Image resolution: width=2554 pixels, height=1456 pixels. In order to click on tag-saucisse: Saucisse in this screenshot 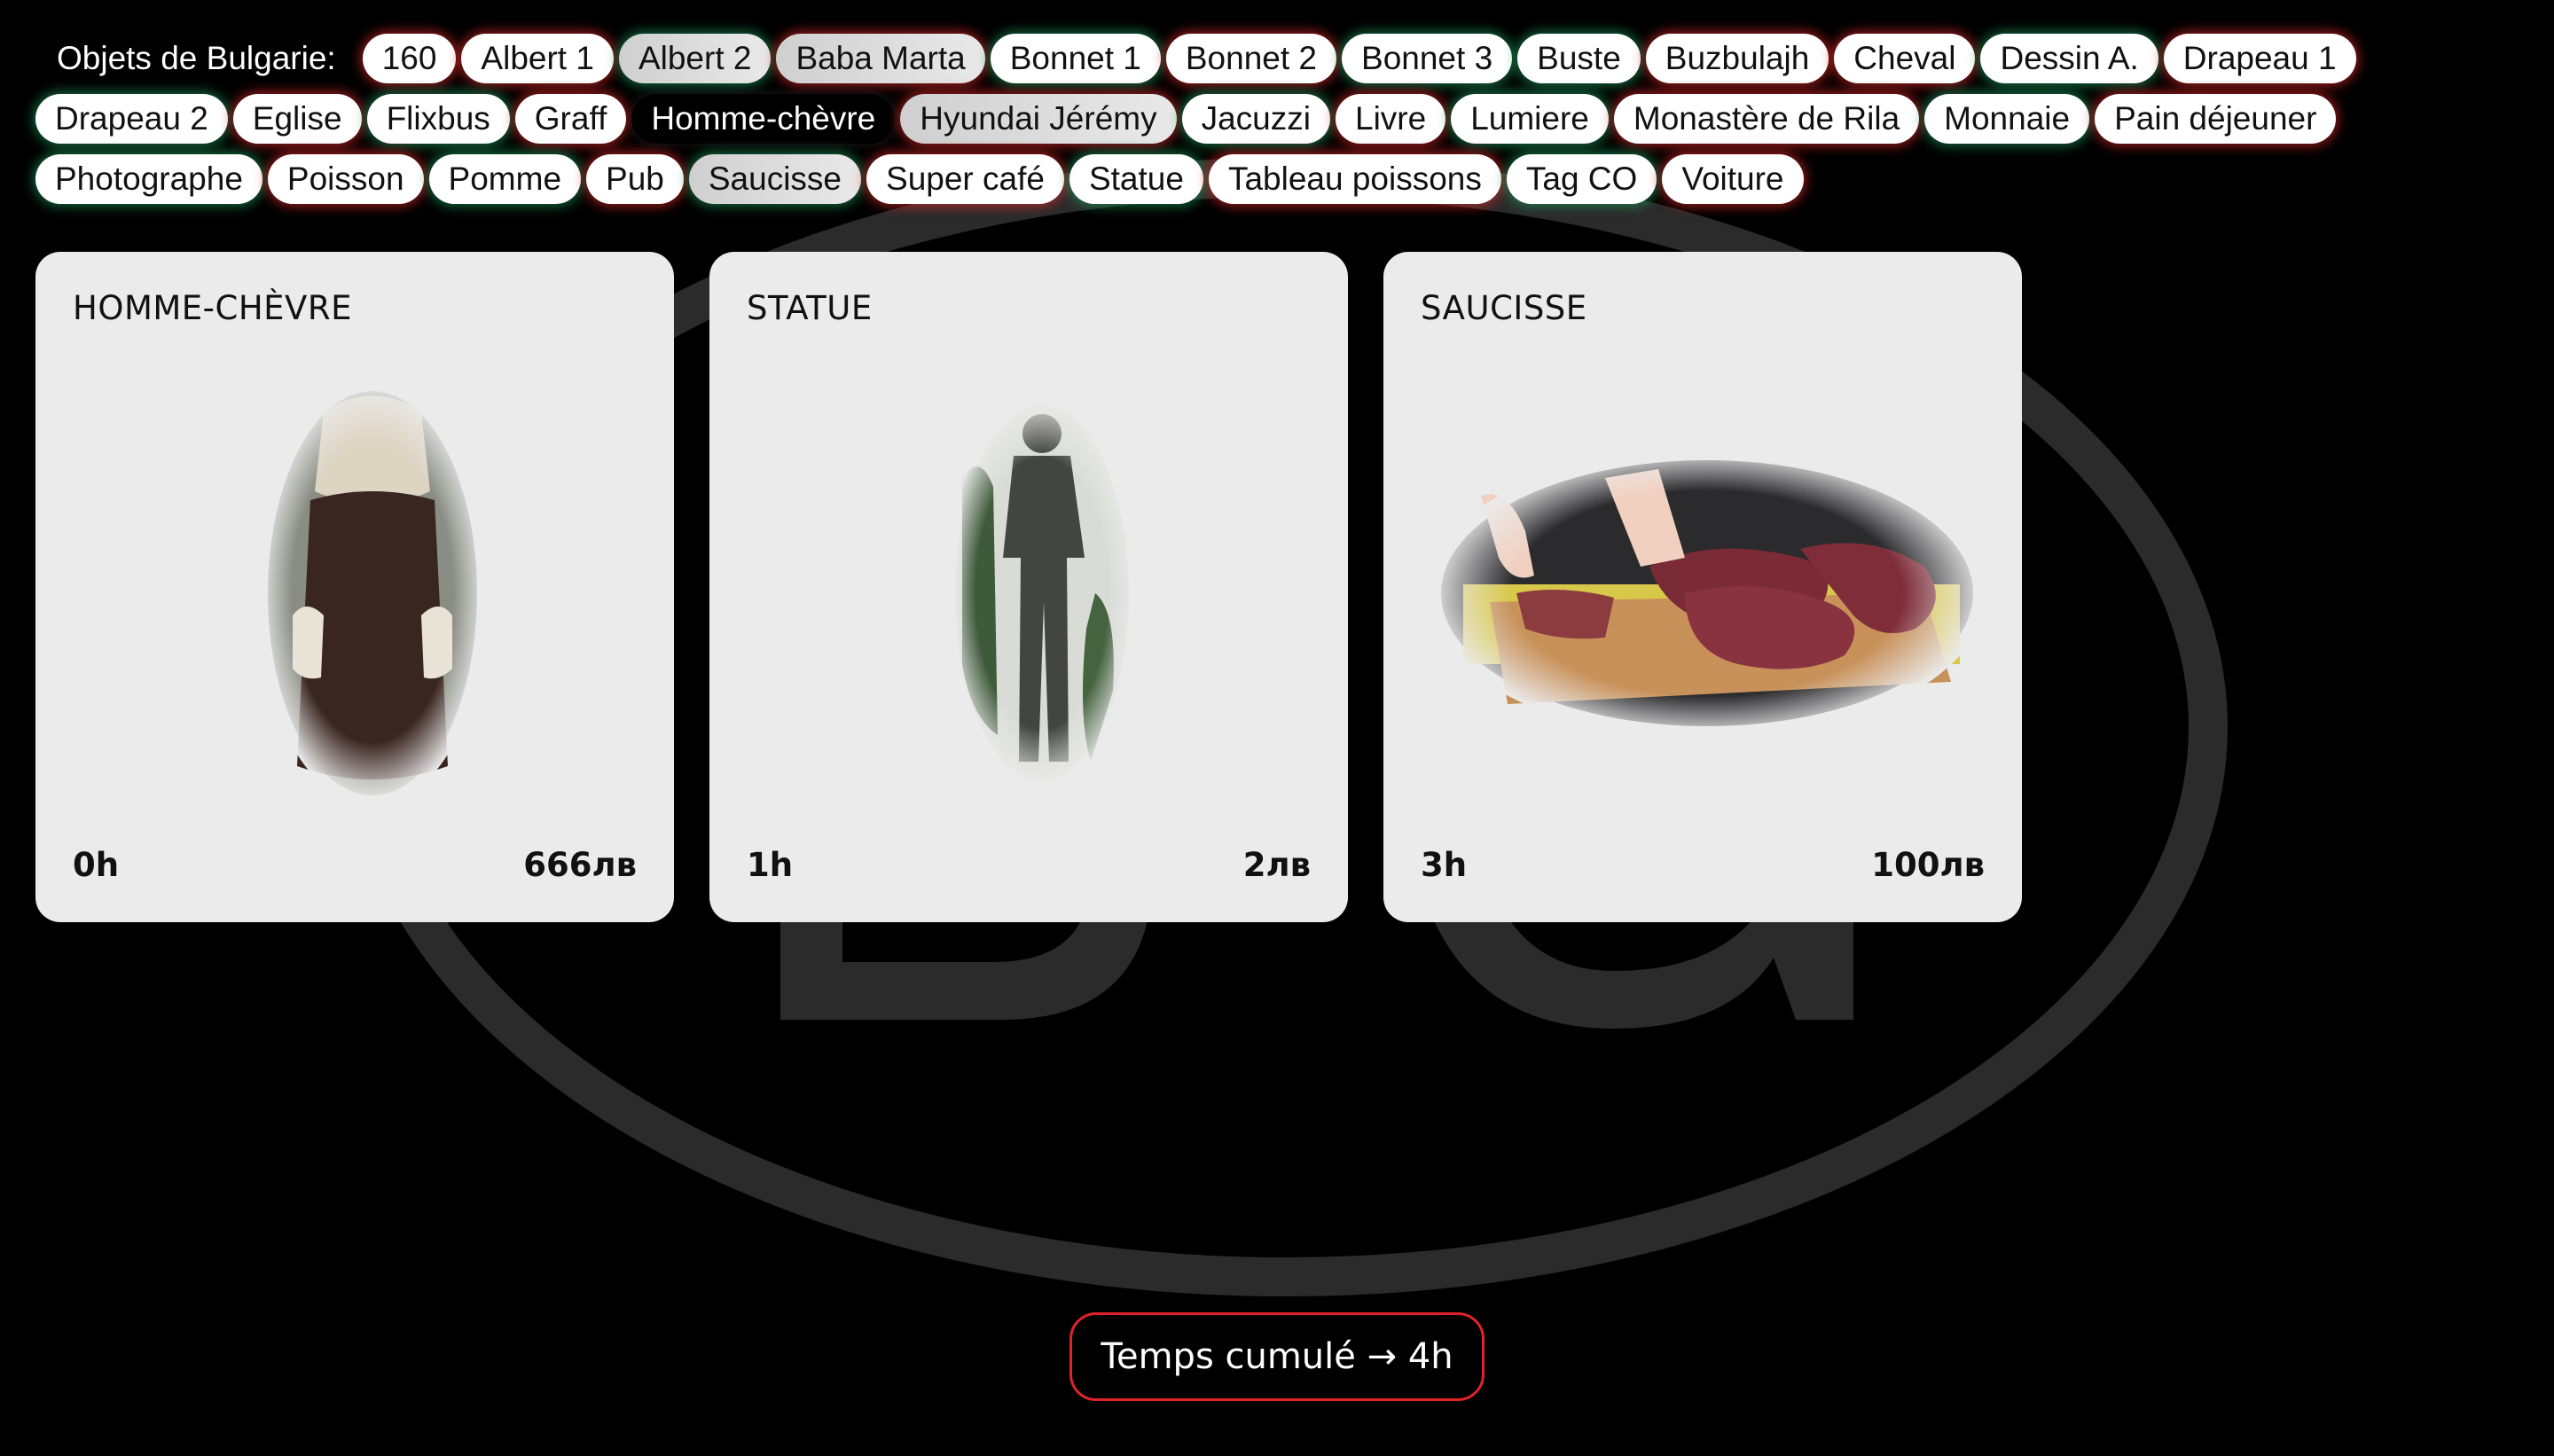, I will do `click(775, 179)`.